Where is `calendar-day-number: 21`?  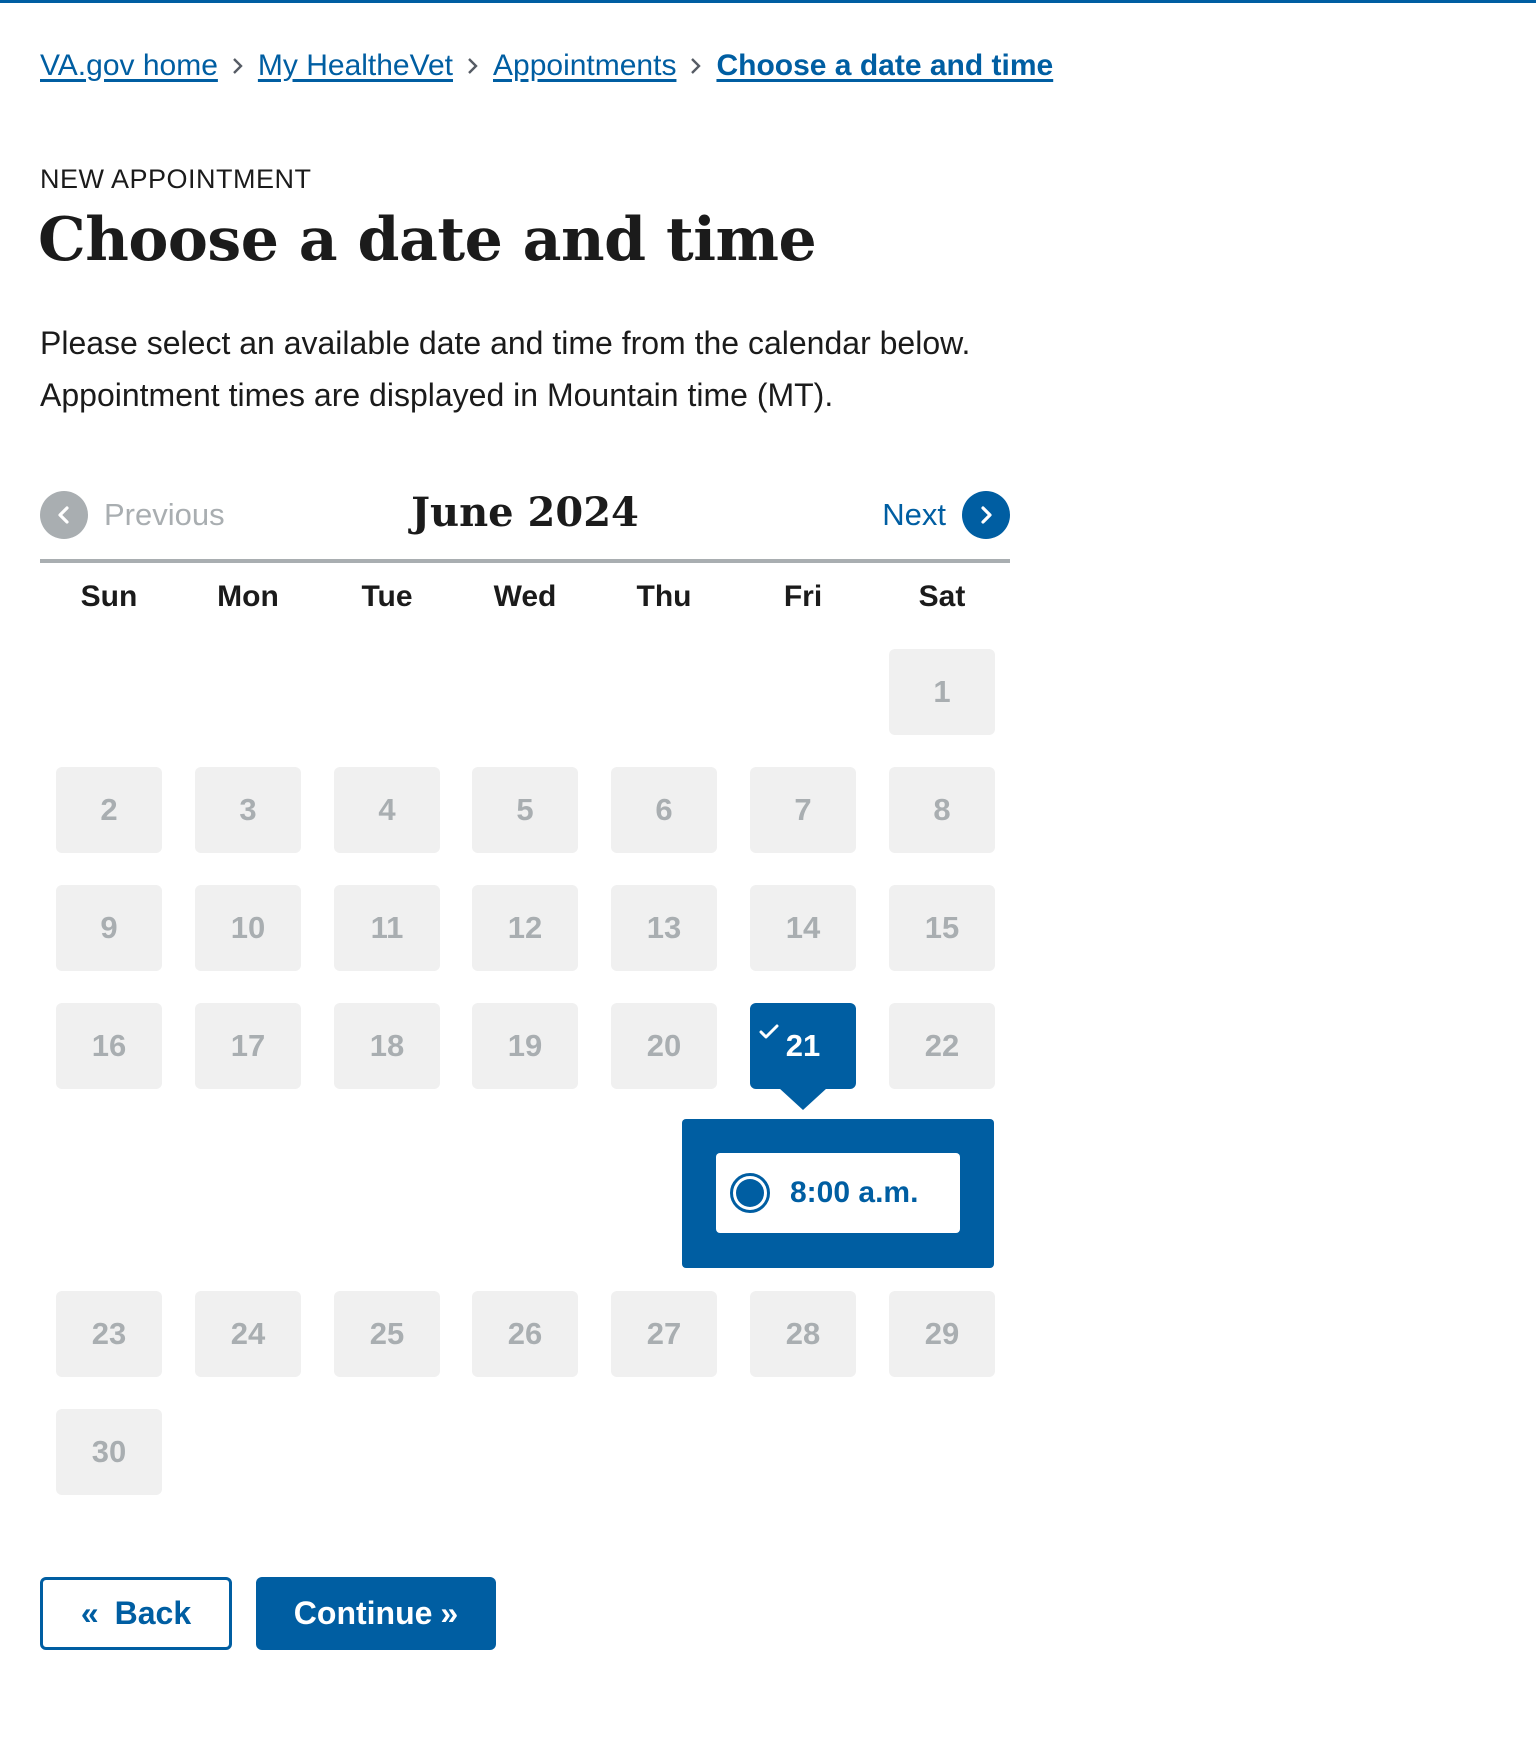
calendar-day-number: 21 is located at coordinates (803, 1045).